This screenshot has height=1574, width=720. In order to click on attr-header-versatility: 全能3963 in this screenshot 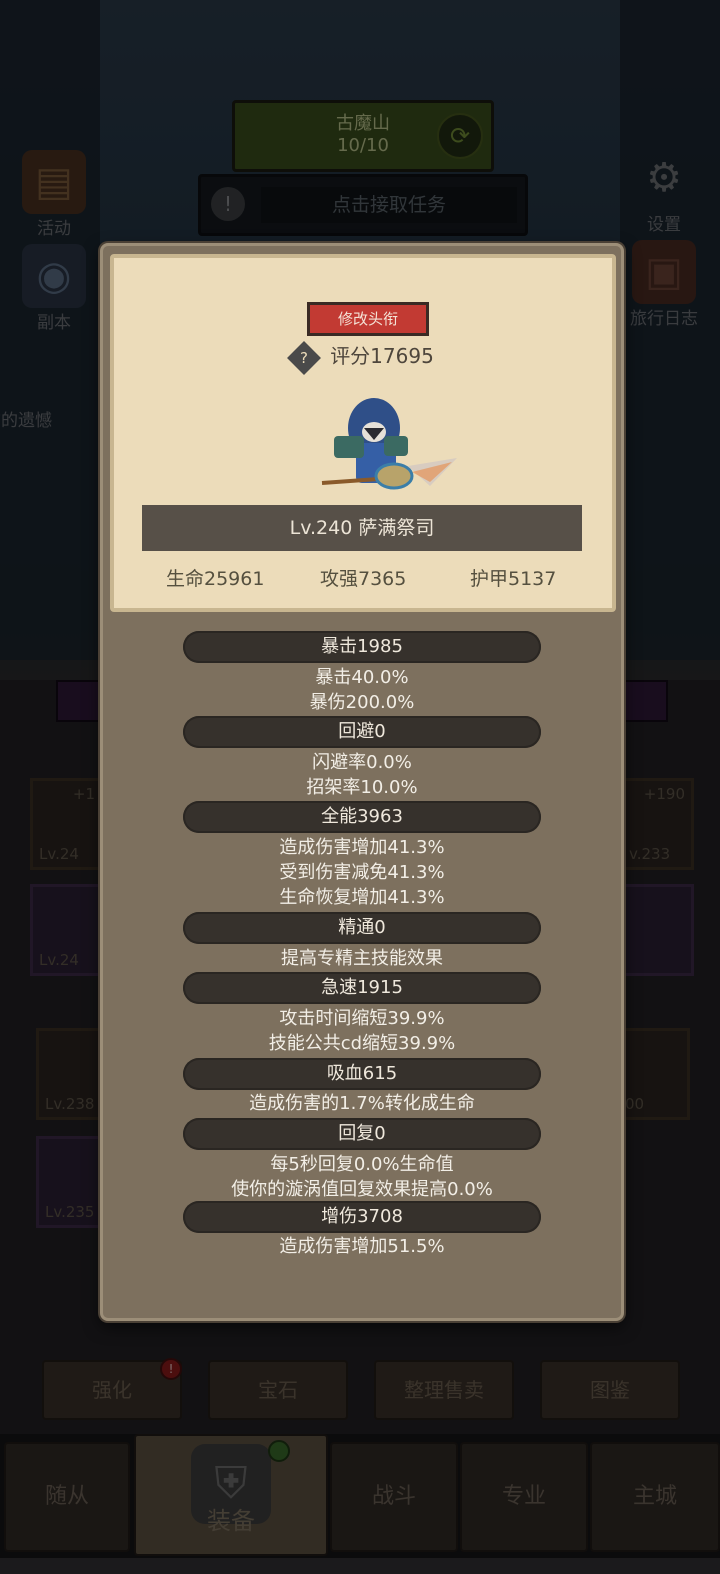, I will do `click(362, 817)`.